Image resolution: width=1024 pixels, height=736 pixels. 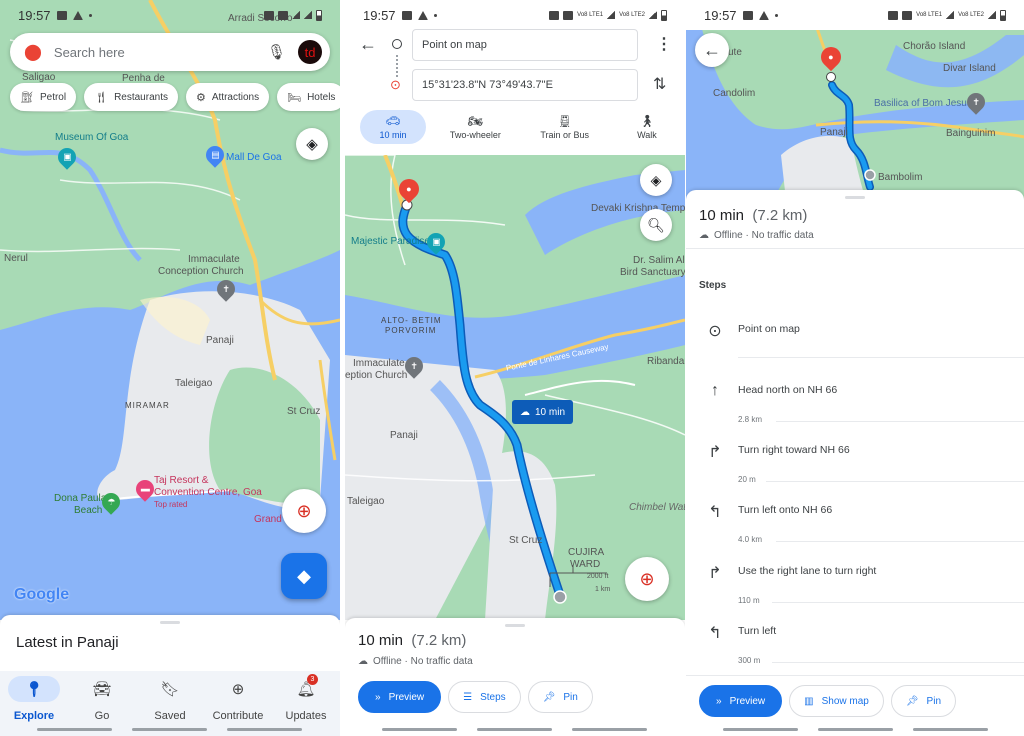 I want to click on bookmark-icon: 🔖︎, so click(x=170, y=689).